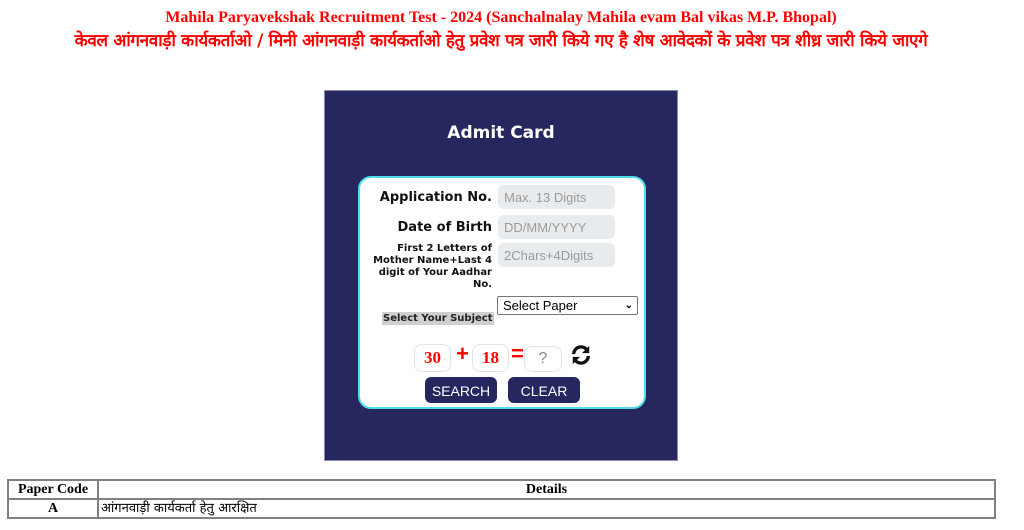 This screenshot has width=1024, height=530. What do you see at coordinates (435, 197) in the screenshot?
I see `application-no-label: Application No.` at bounding box center [435, 197].